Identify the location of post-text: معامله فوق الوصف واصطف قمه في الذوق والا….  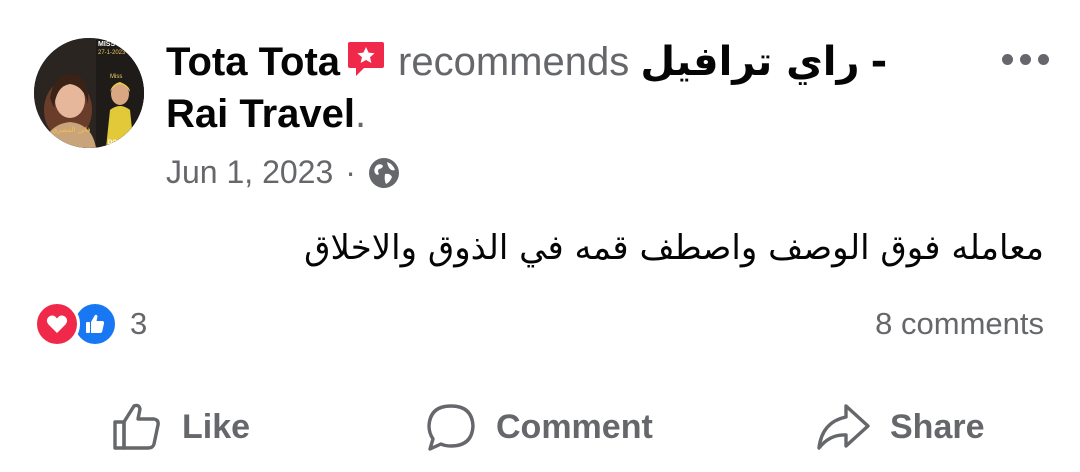
(674, 248).